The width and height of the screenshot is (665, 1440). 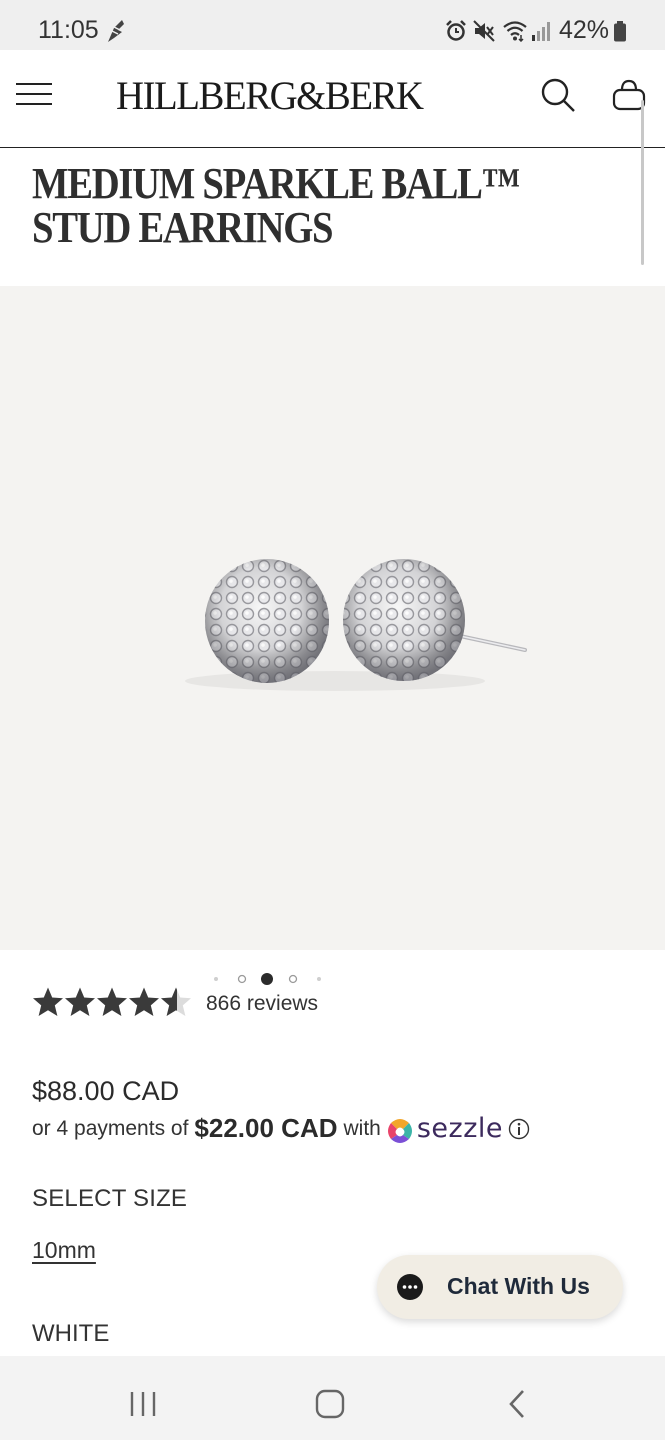 What do you see at coordinates (332, 25) in the screenshot?
I see `status-bar: 11:05 42%` at bounding box center [332, 25].